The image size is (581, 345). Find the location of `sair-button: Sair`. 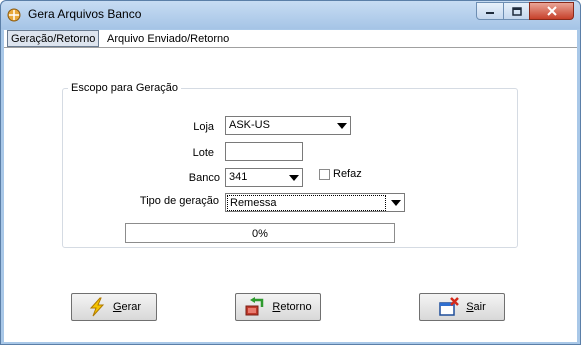

sair-button: Sair is located at coordinates (462, 307).